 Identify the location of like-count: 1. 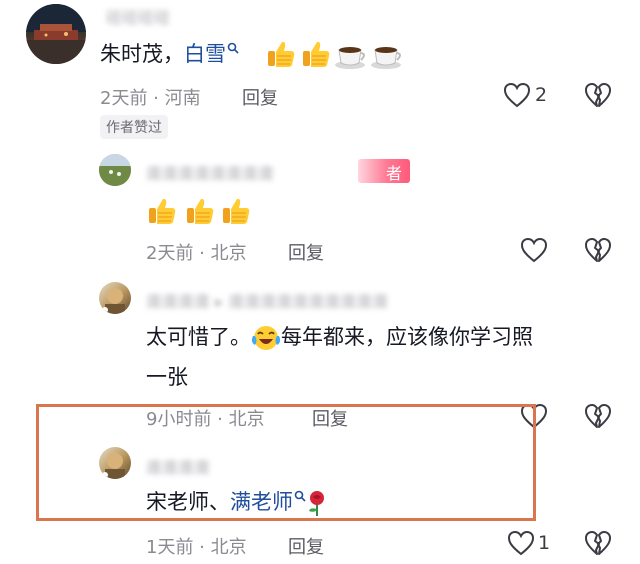
(544, 543).